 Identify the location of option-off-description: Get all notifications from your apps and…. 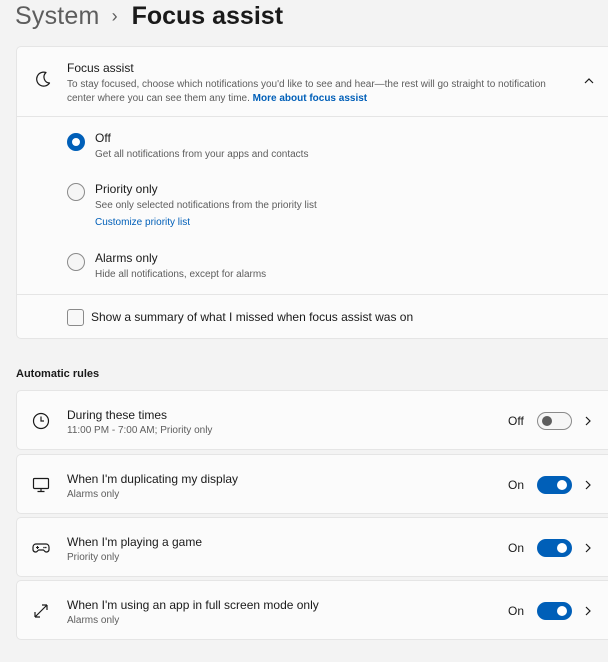
(202, 154).